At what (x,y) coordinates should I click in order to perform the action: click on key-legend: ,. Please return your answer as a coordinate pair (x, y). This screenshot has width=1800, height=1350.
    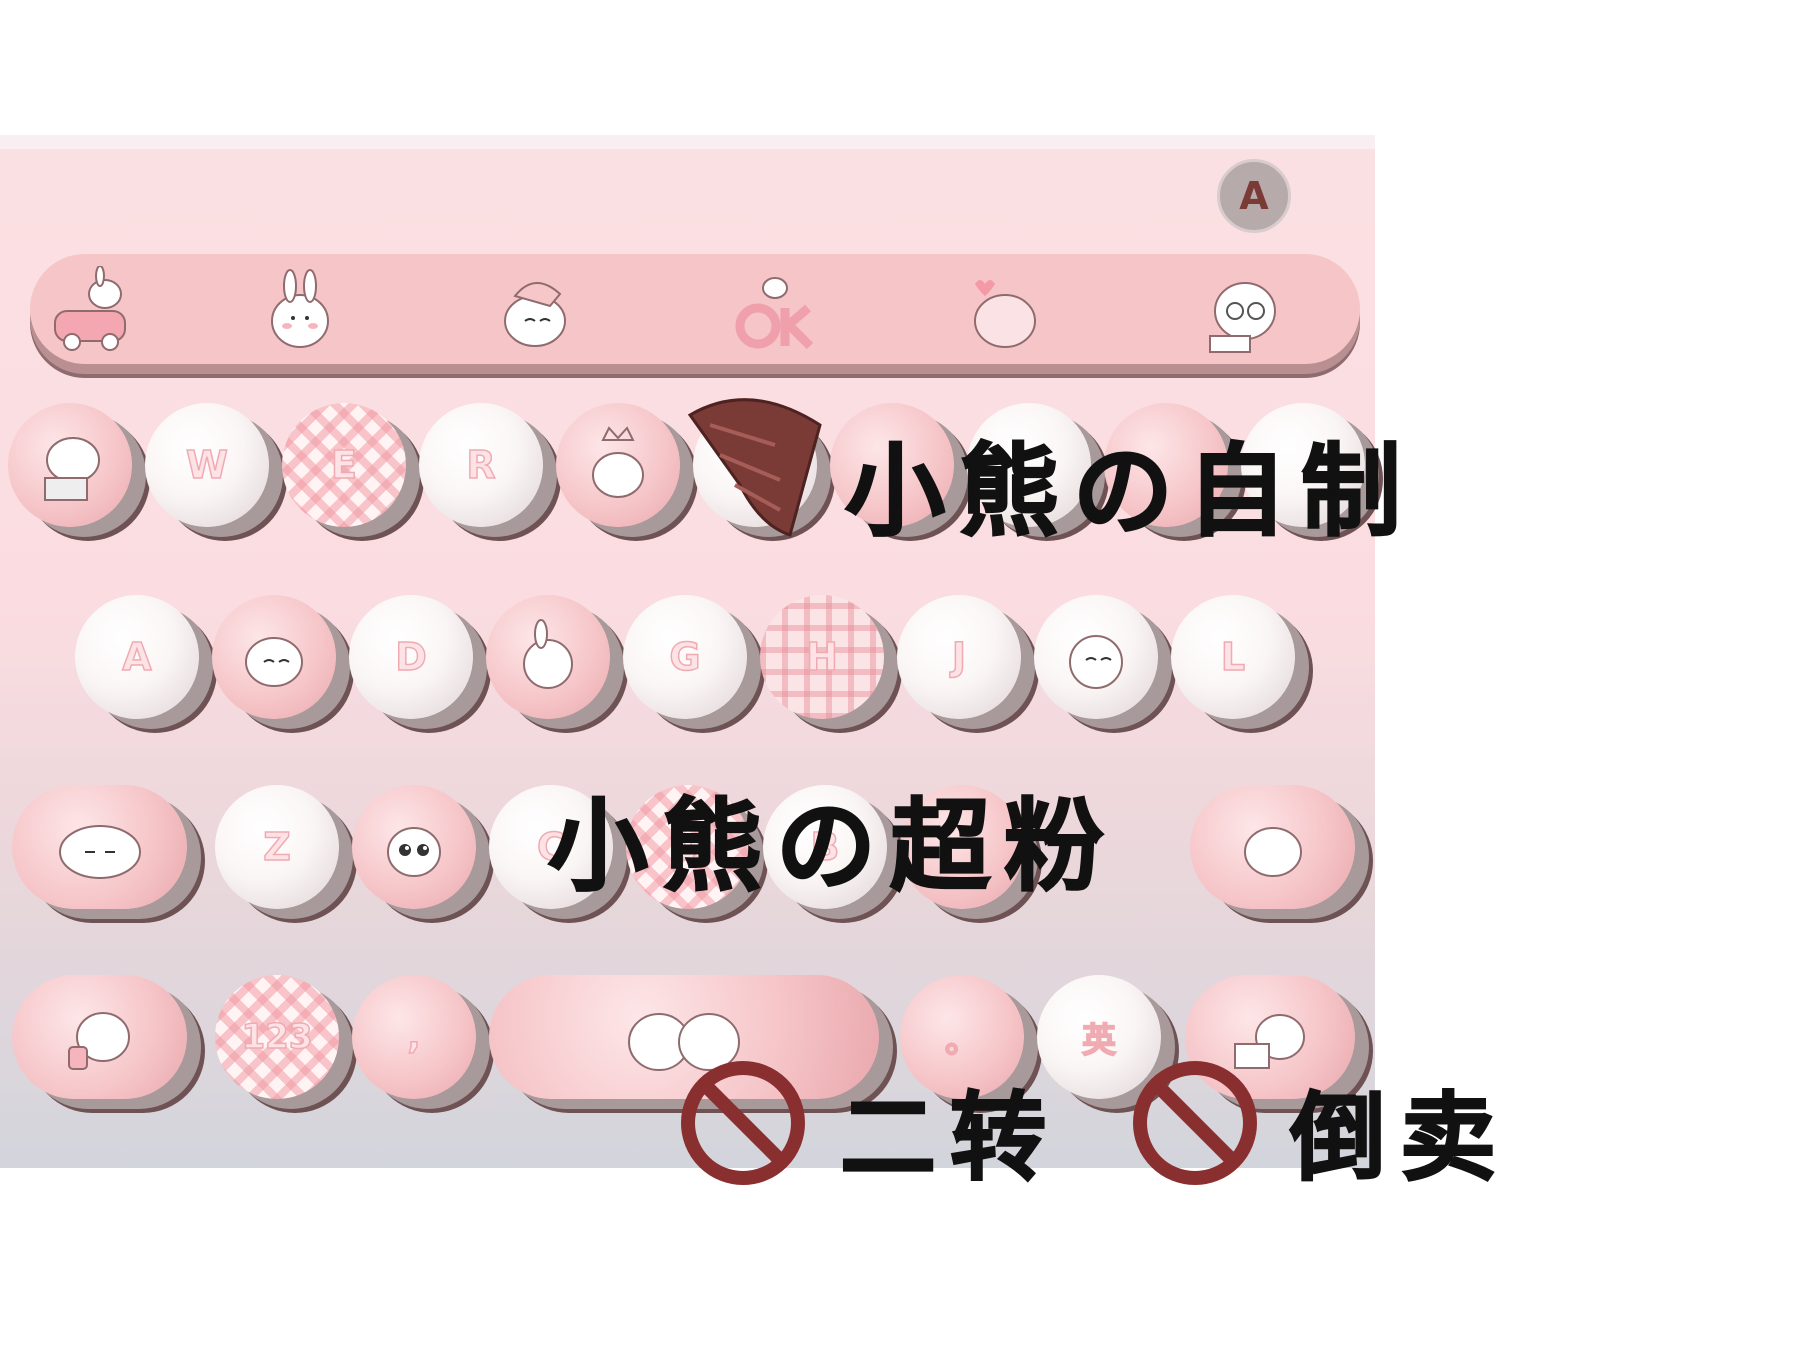
    Looking at the image, I should click on (414, 1037).